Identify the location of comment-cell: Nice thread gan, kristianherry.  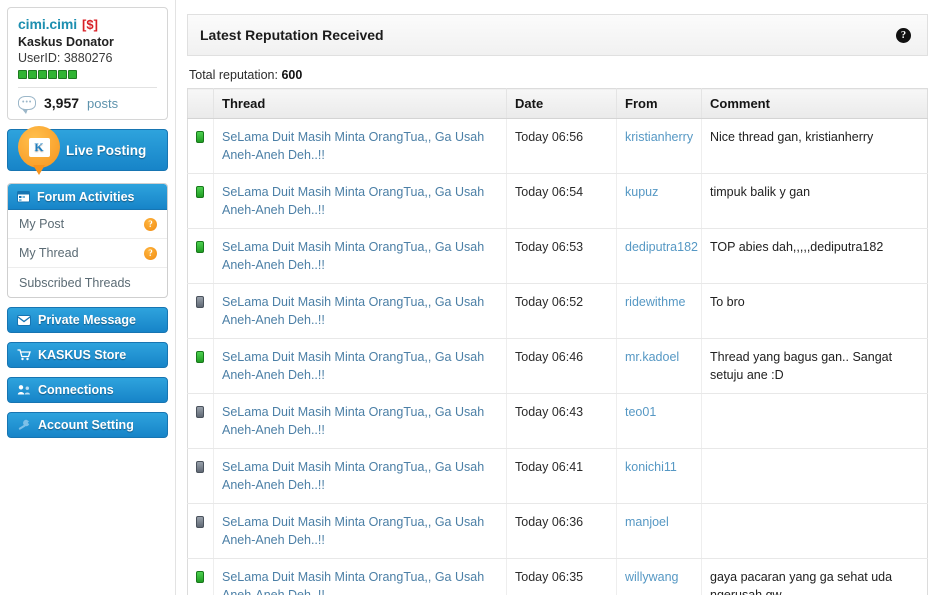
(814, 146).